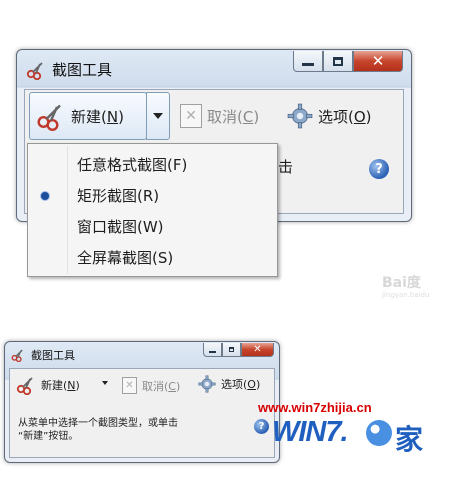  What do you see at coordinates (118, 430) in the screenshot?
I see `description-text: 从菜单中选择一个截图类型，或单击 “新建”按钮。` at bounding box center [118, 430].